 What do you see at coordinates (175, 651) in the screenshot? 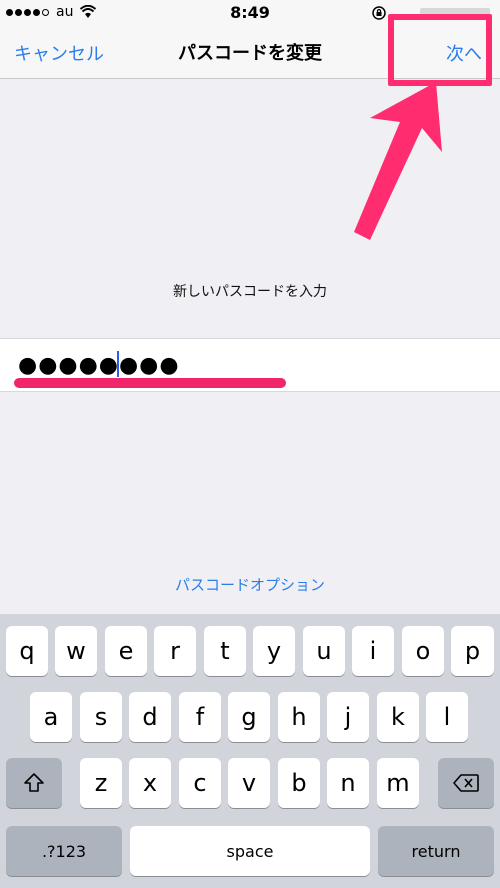
I see `key-r: r` at bounding box center [175, 651].